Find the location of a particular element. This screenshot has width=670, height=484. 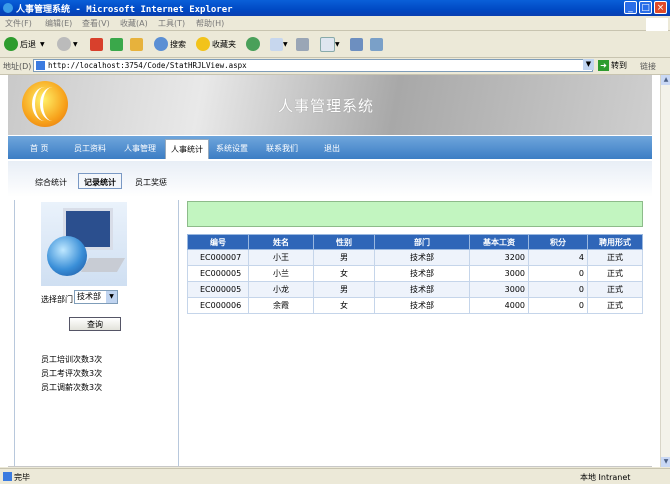

nav-home: 首 页 is located at coordinates (39, 148).